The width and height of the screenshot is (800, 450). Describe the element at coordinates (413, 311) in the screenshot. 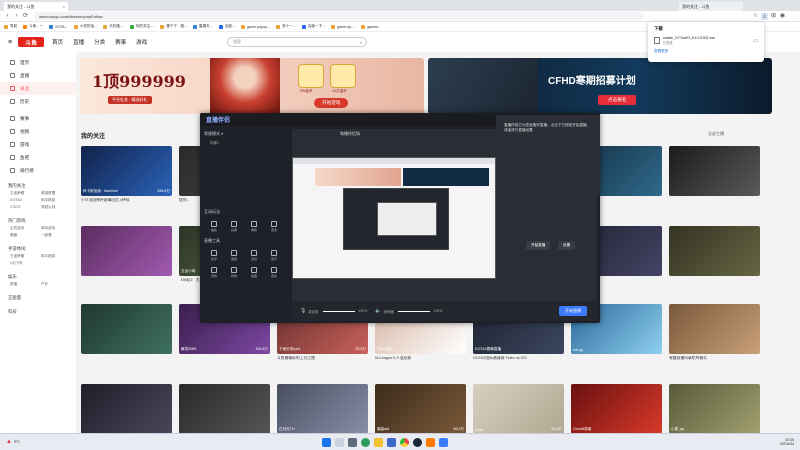

I see `speaker-volume-slider` at that location.